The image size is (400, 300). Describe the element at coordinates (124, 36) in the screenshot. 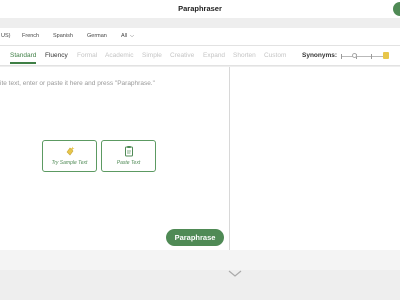

I see `all-label: All` at that location.